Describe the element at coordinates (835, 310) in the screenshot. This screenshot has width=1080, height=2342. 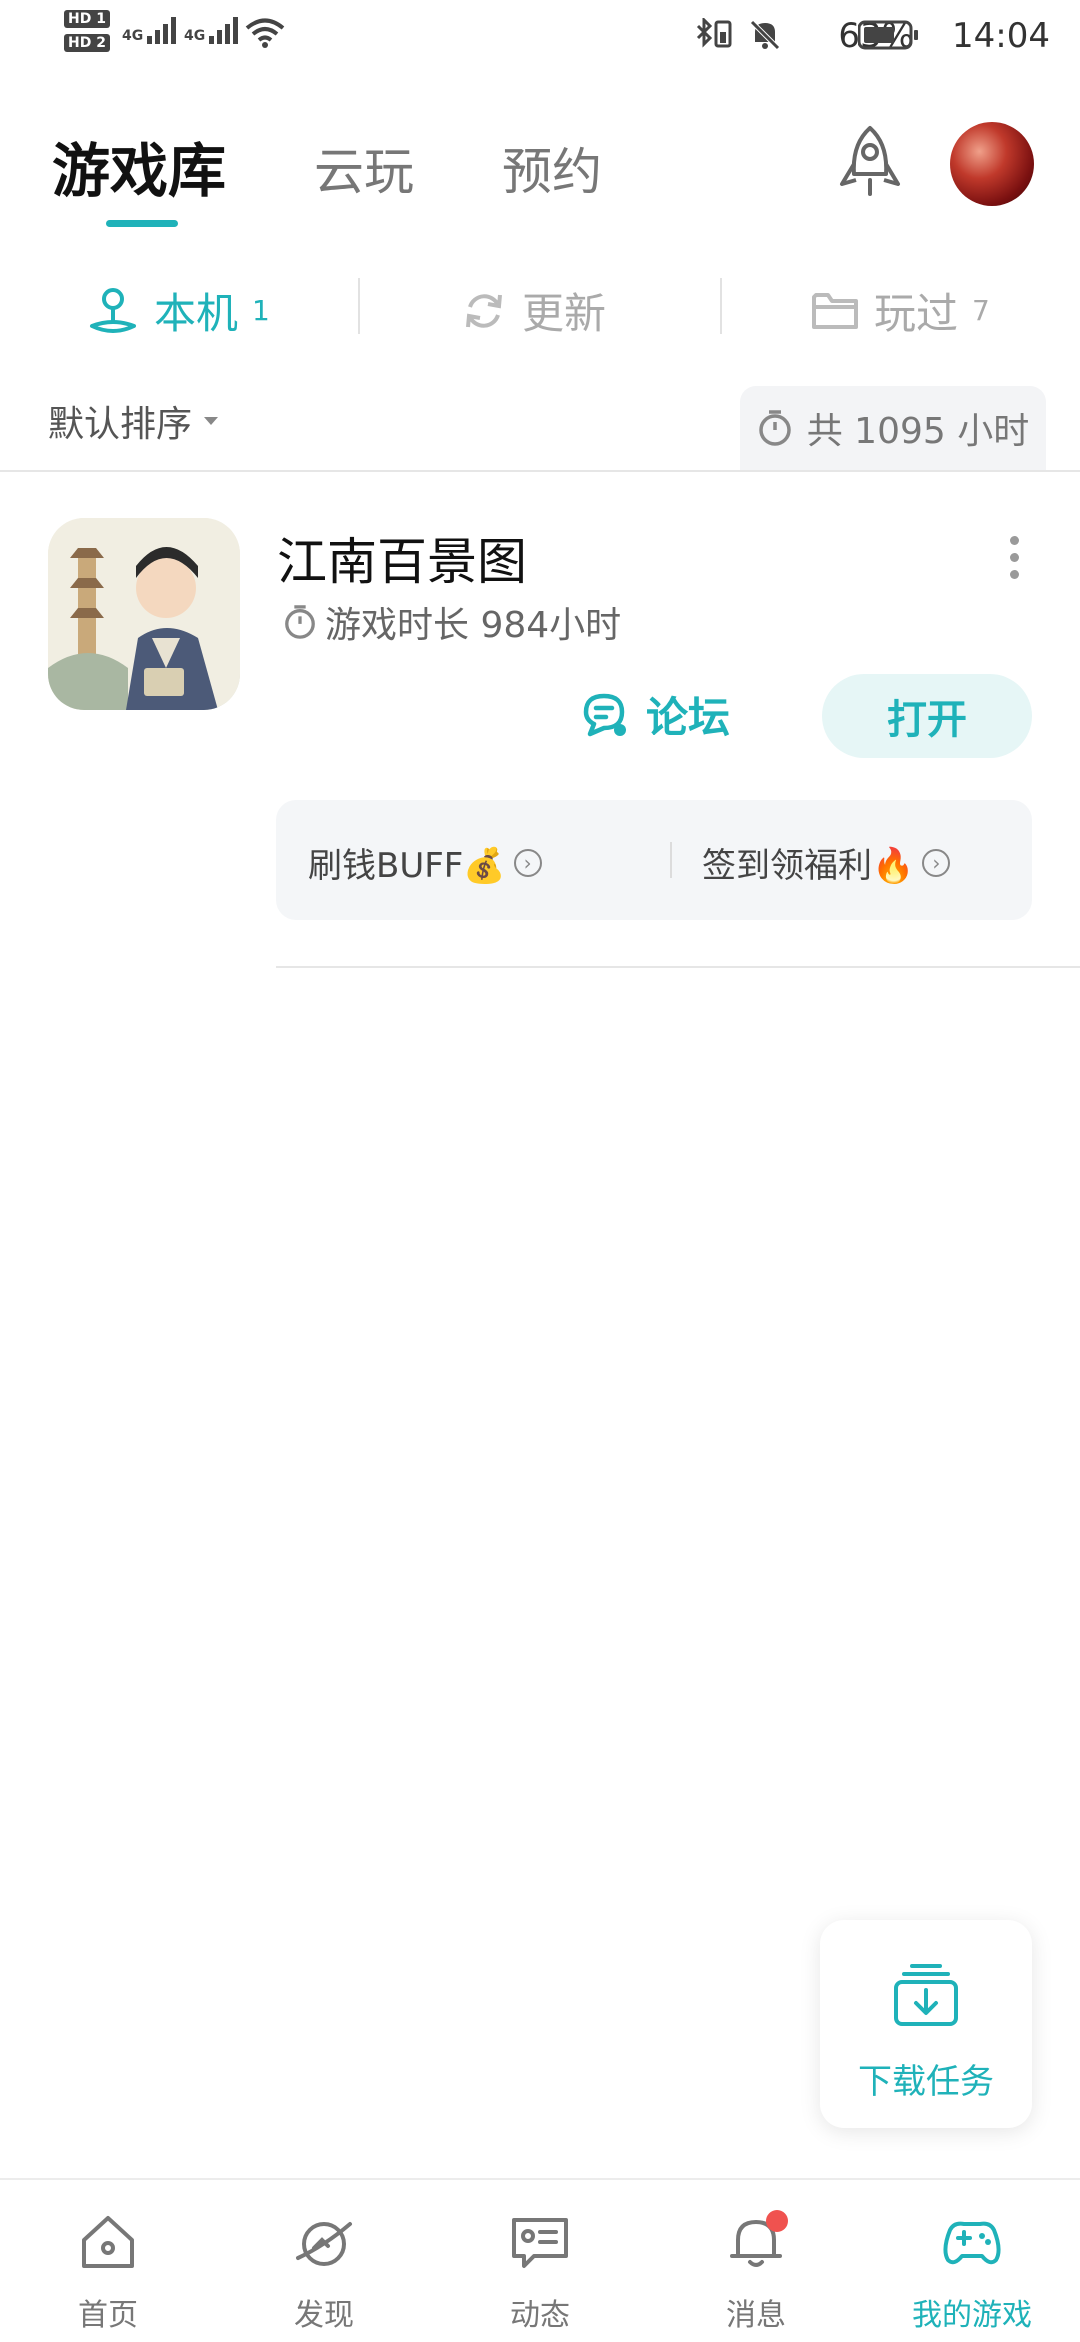
I see `folder-icon` at that location.